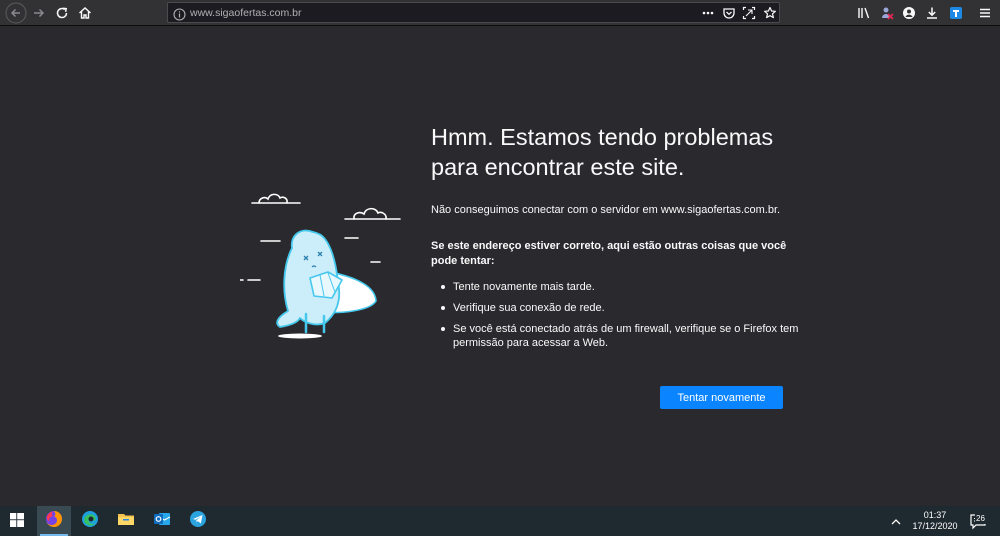  I want to click on download-icon, so click(932, 13).